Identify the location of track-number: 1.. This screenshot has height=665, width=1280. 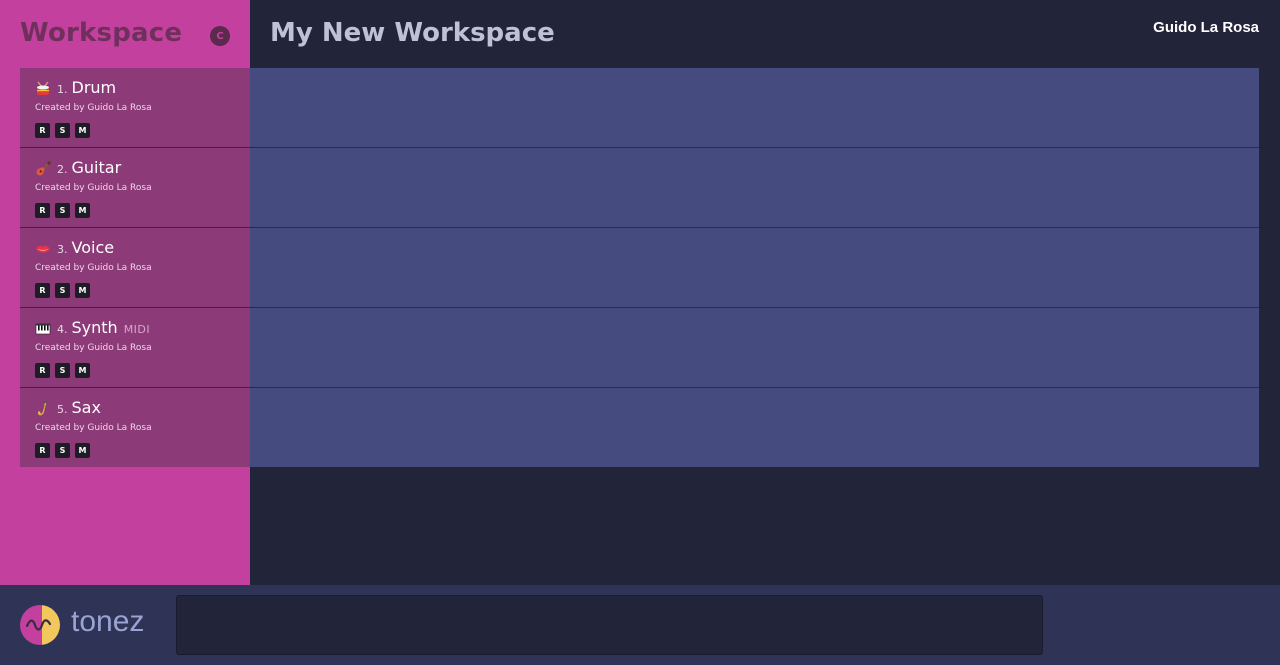
(62, 89).